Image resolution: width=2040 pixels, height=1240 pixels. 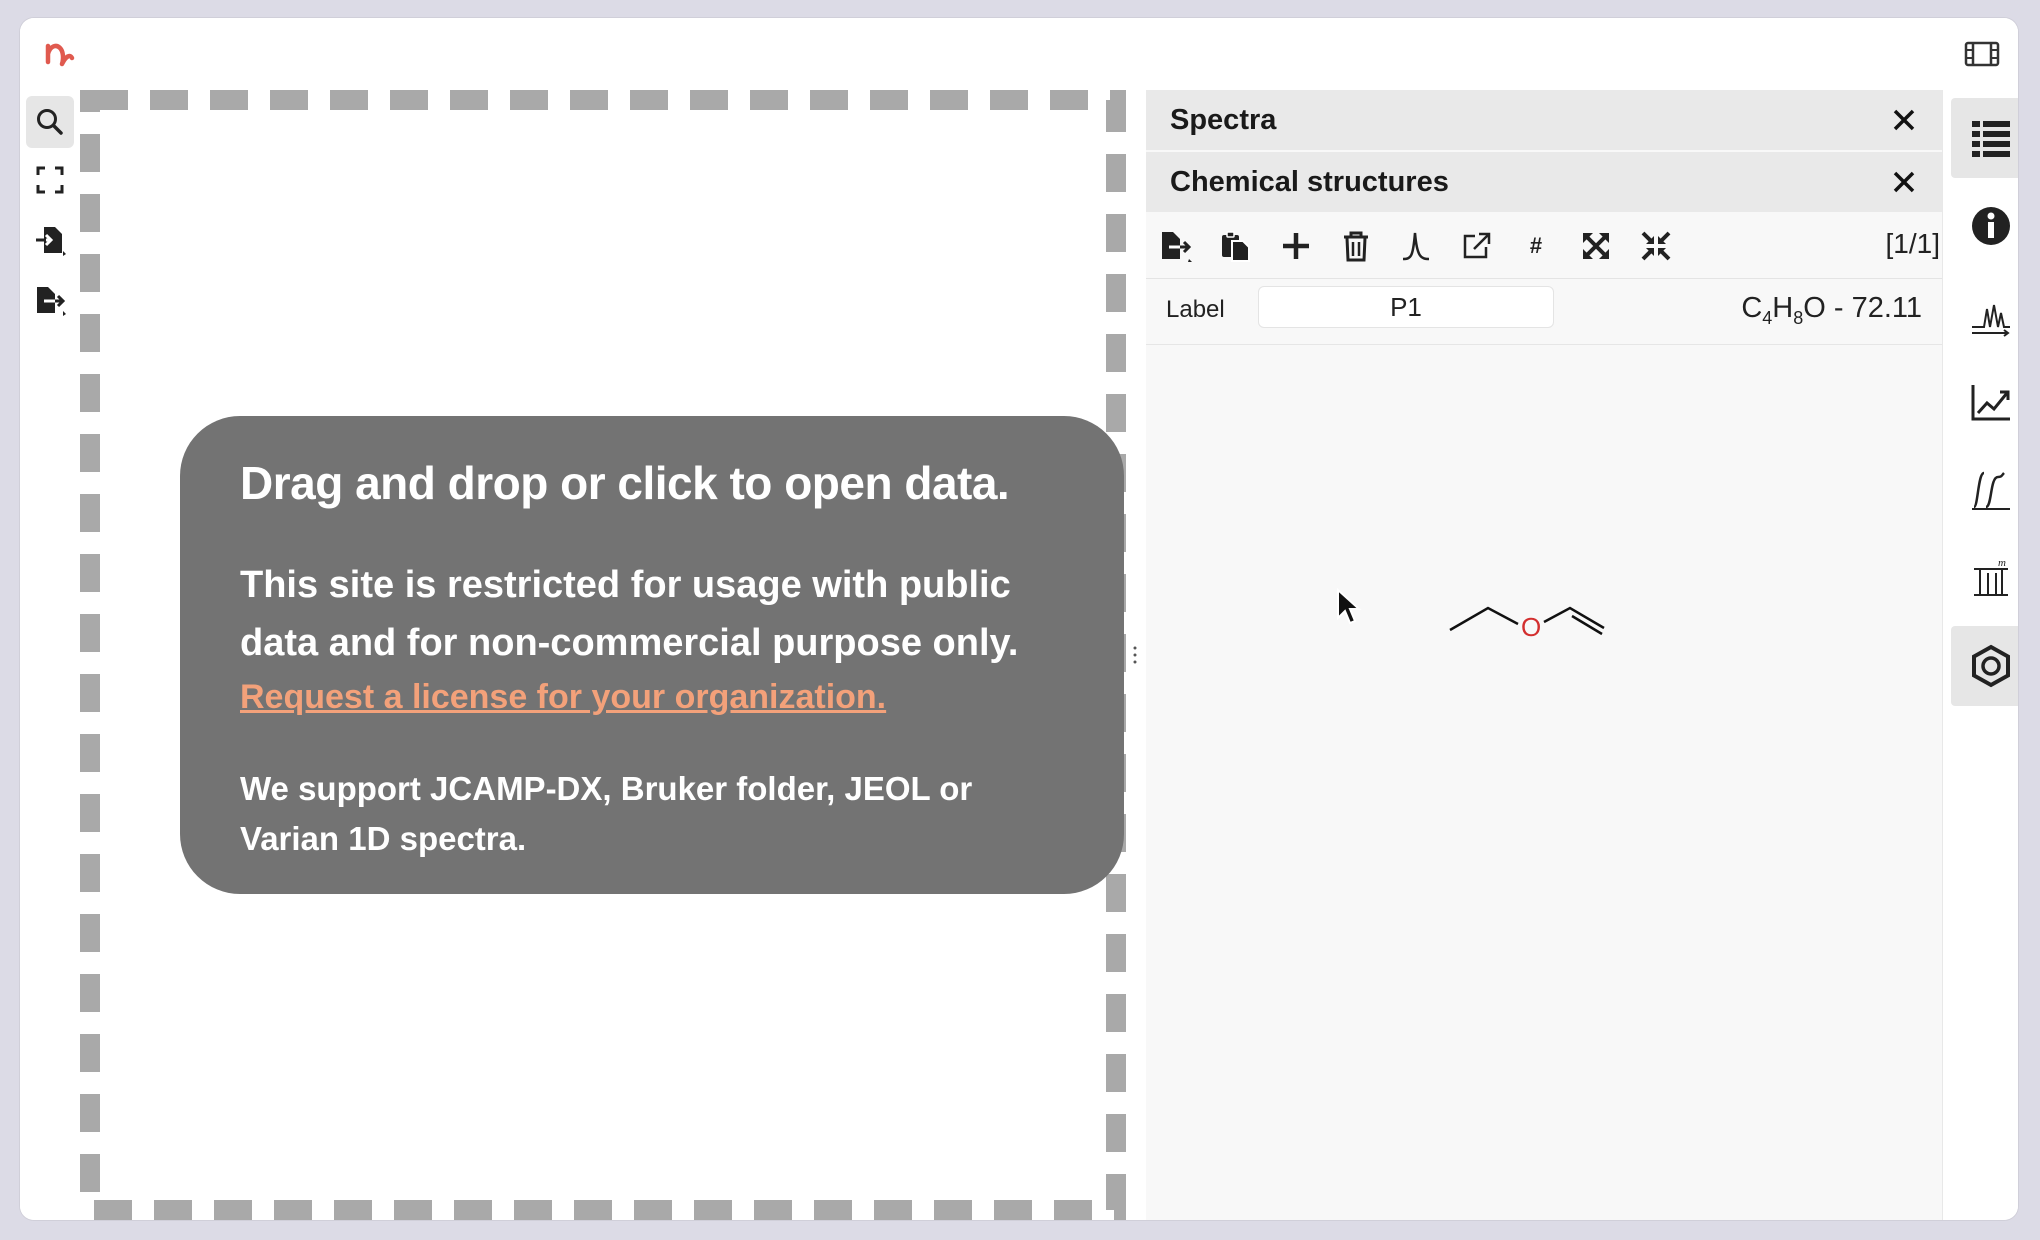 I want to click on add-structure-button, so click(x=1296, y=246).